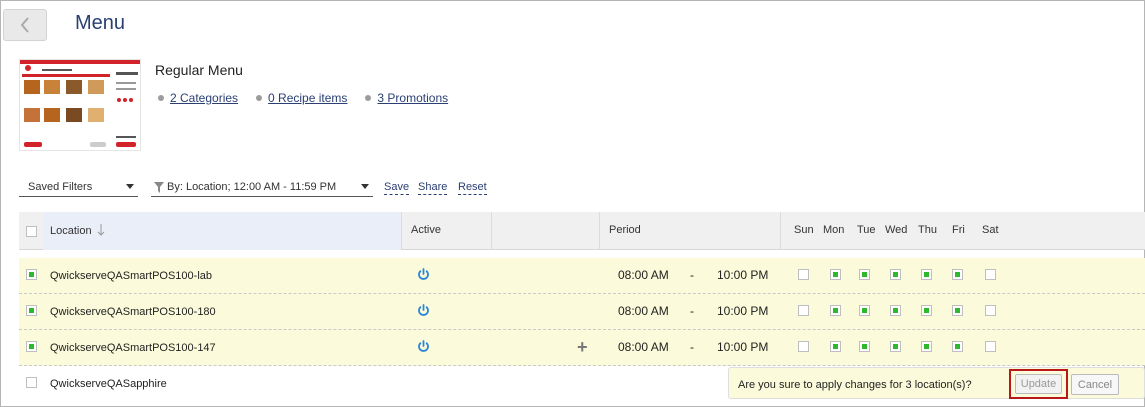  Describe the element at coordinates (927, 230) in the screenshot. I see `day-header-thu: Thu` at that location.